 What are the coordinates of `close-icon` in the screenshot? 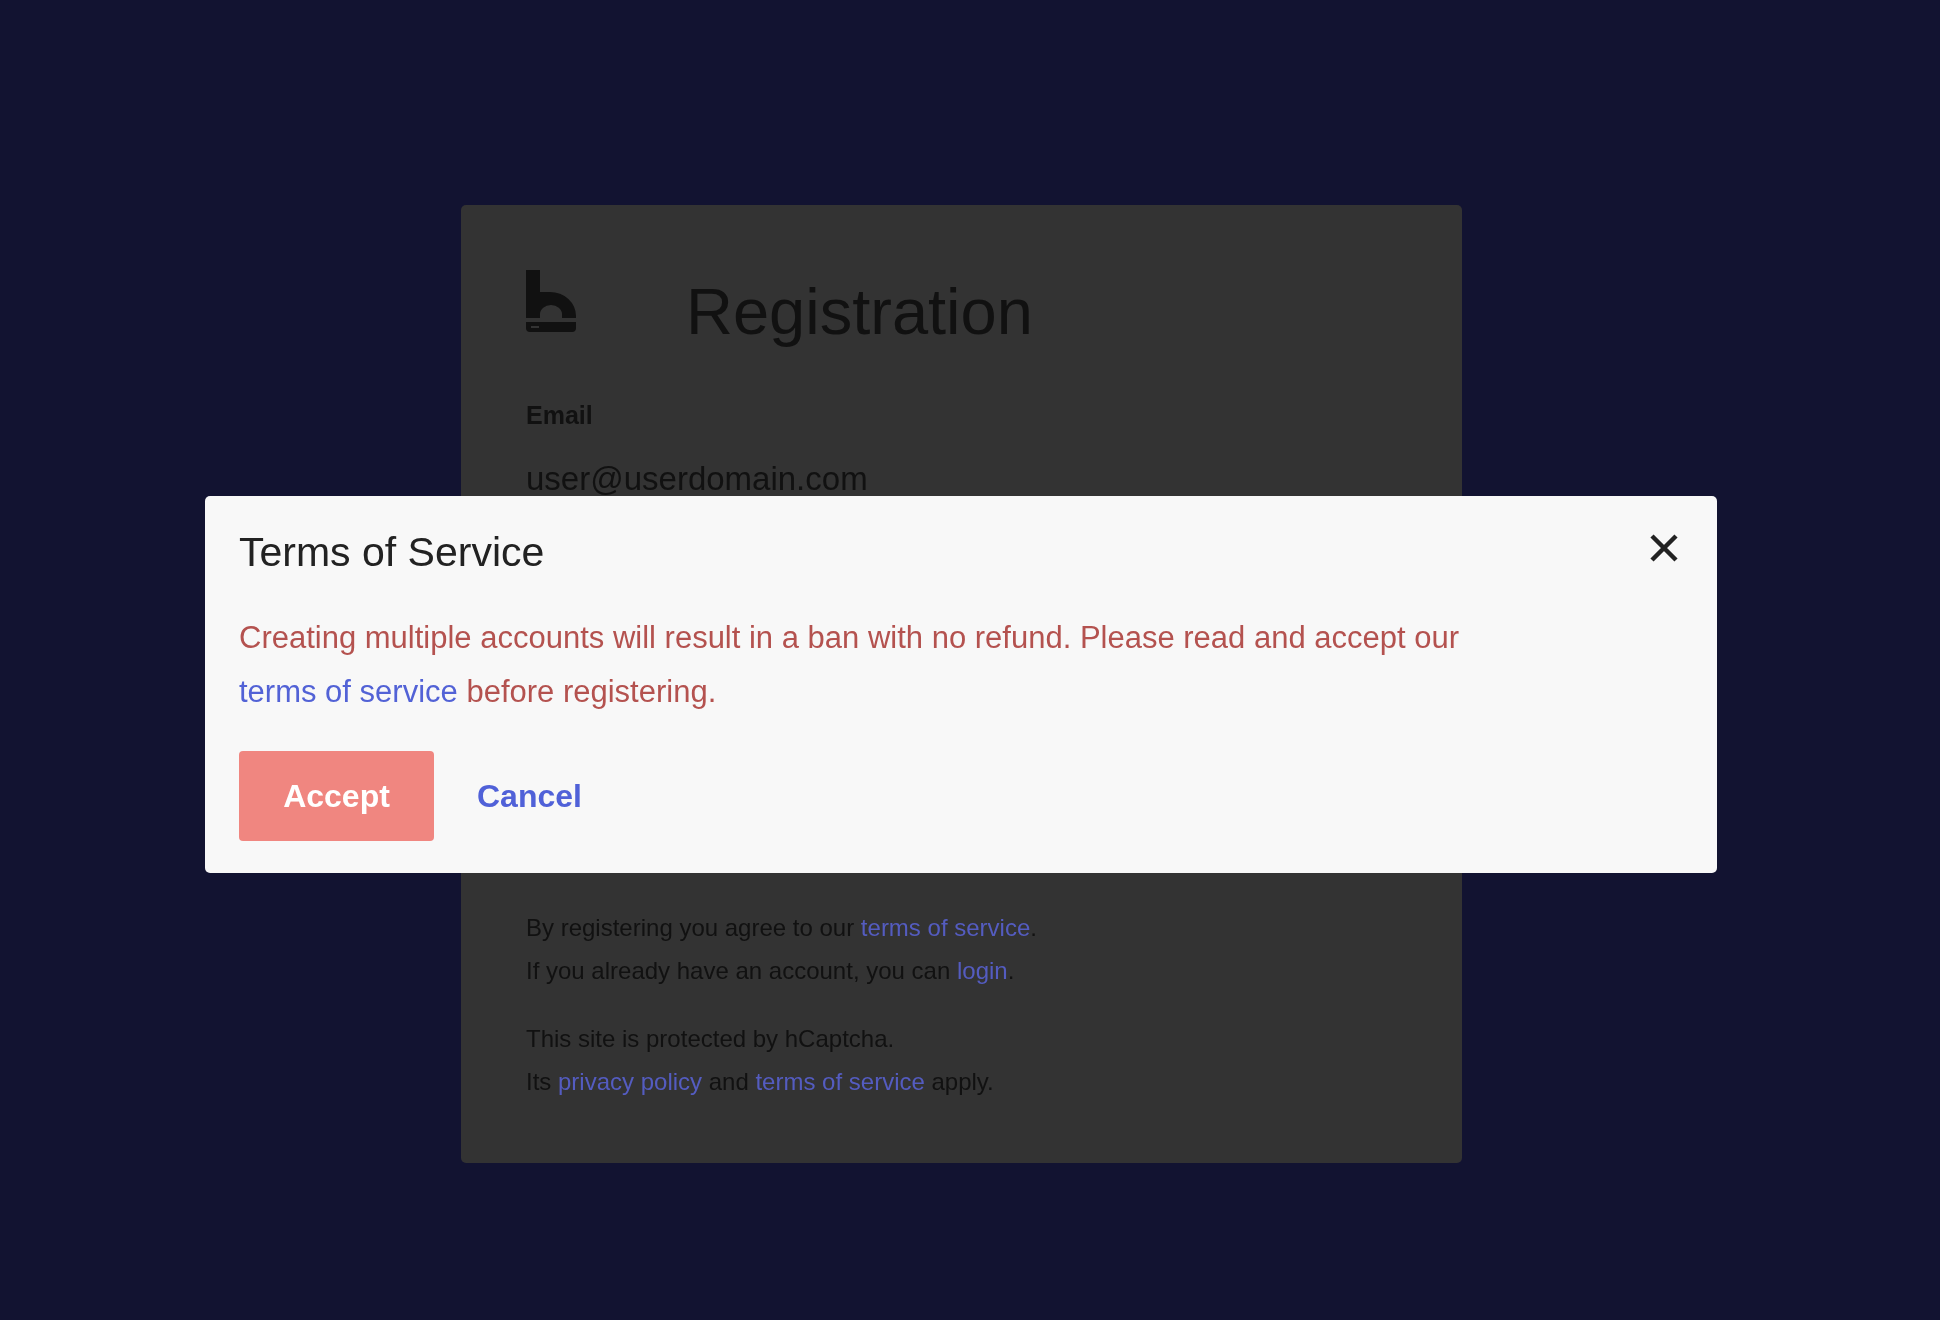 It's located at (1664, 548).